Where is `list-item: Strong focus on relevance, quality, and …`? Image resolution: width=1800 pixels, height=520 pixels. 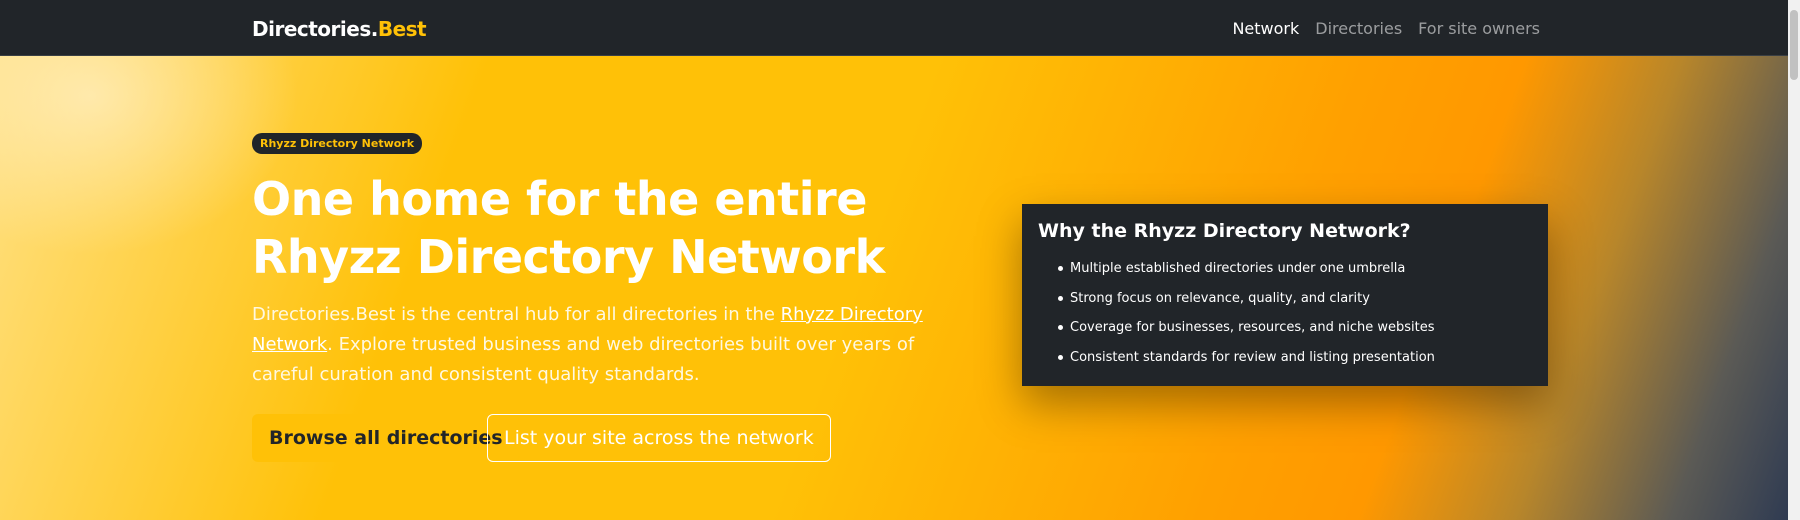
list-item: Strong focus on relevance, quality, and … is located at coordinates (1295, 299).